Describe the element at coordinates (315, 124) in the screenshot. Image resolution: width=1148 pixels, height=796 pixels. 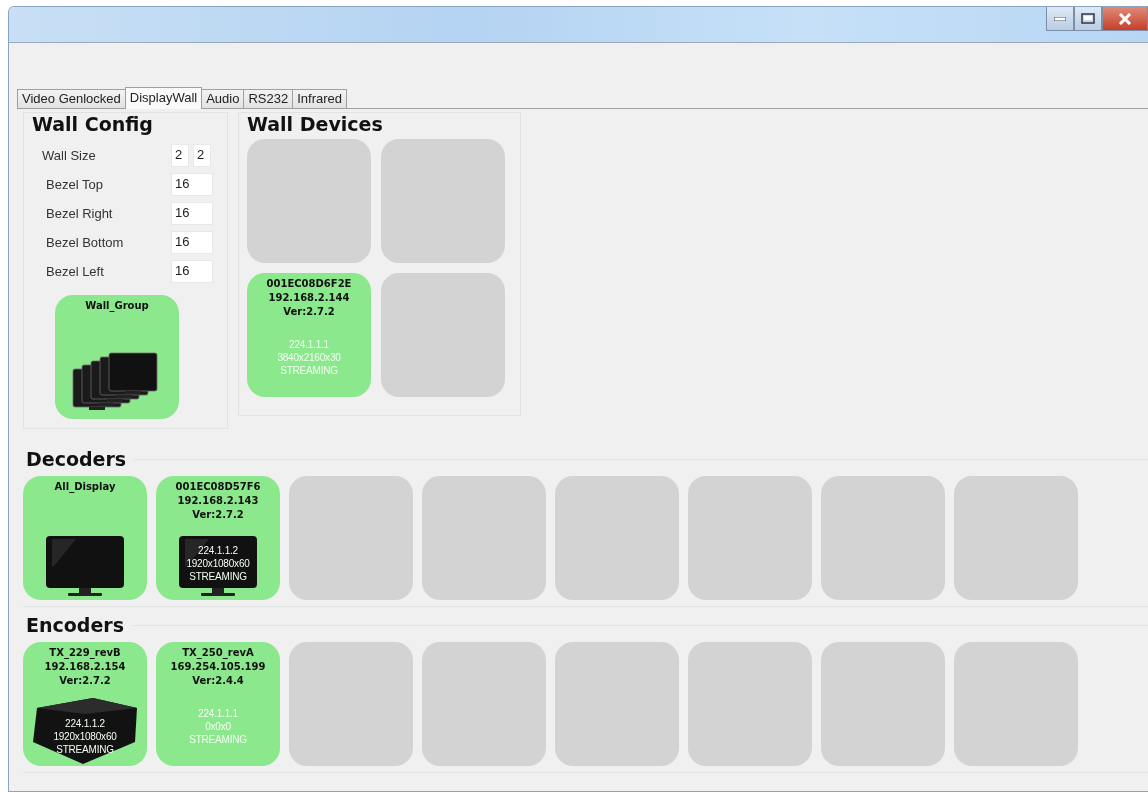
I see `panel-title: Wall Devices` at that location.